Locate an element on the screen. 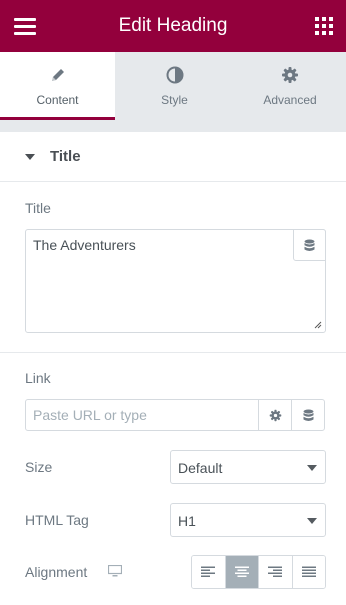 Image resolution: width=346 pixels, height=605 pixels. align-right-button is located at coordinates (276, 572).